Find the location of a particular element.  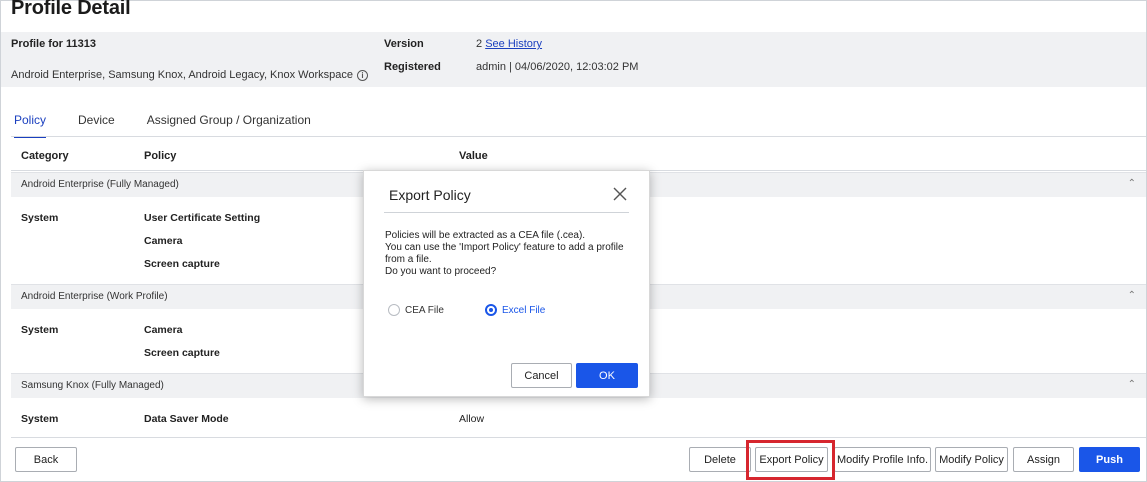

radio-excel-file: Excel File is located at coordinates (515, 310).